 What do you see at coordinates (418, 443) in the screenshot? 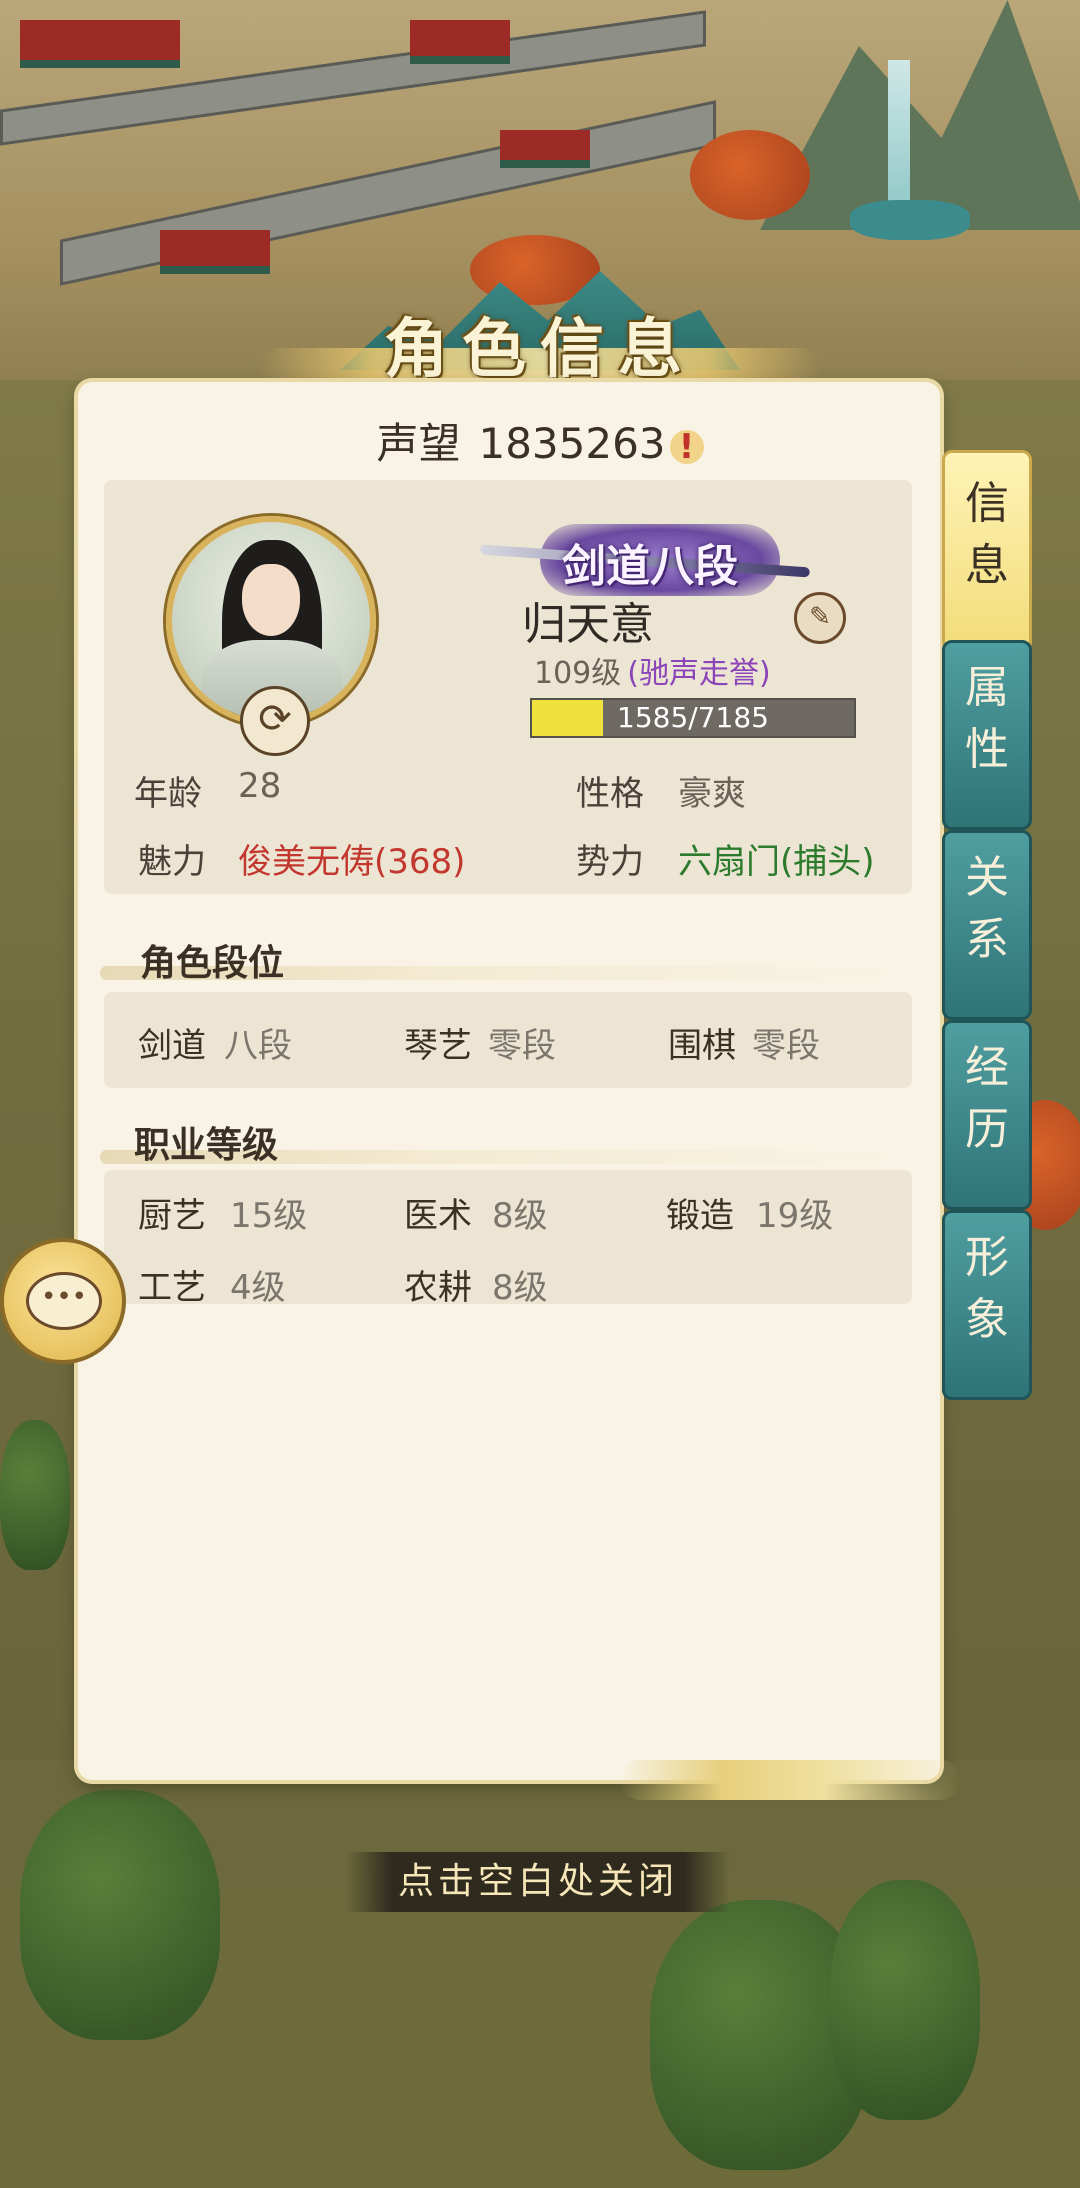
I see `reputation-label: 声望` at bounding box center [418, 443].